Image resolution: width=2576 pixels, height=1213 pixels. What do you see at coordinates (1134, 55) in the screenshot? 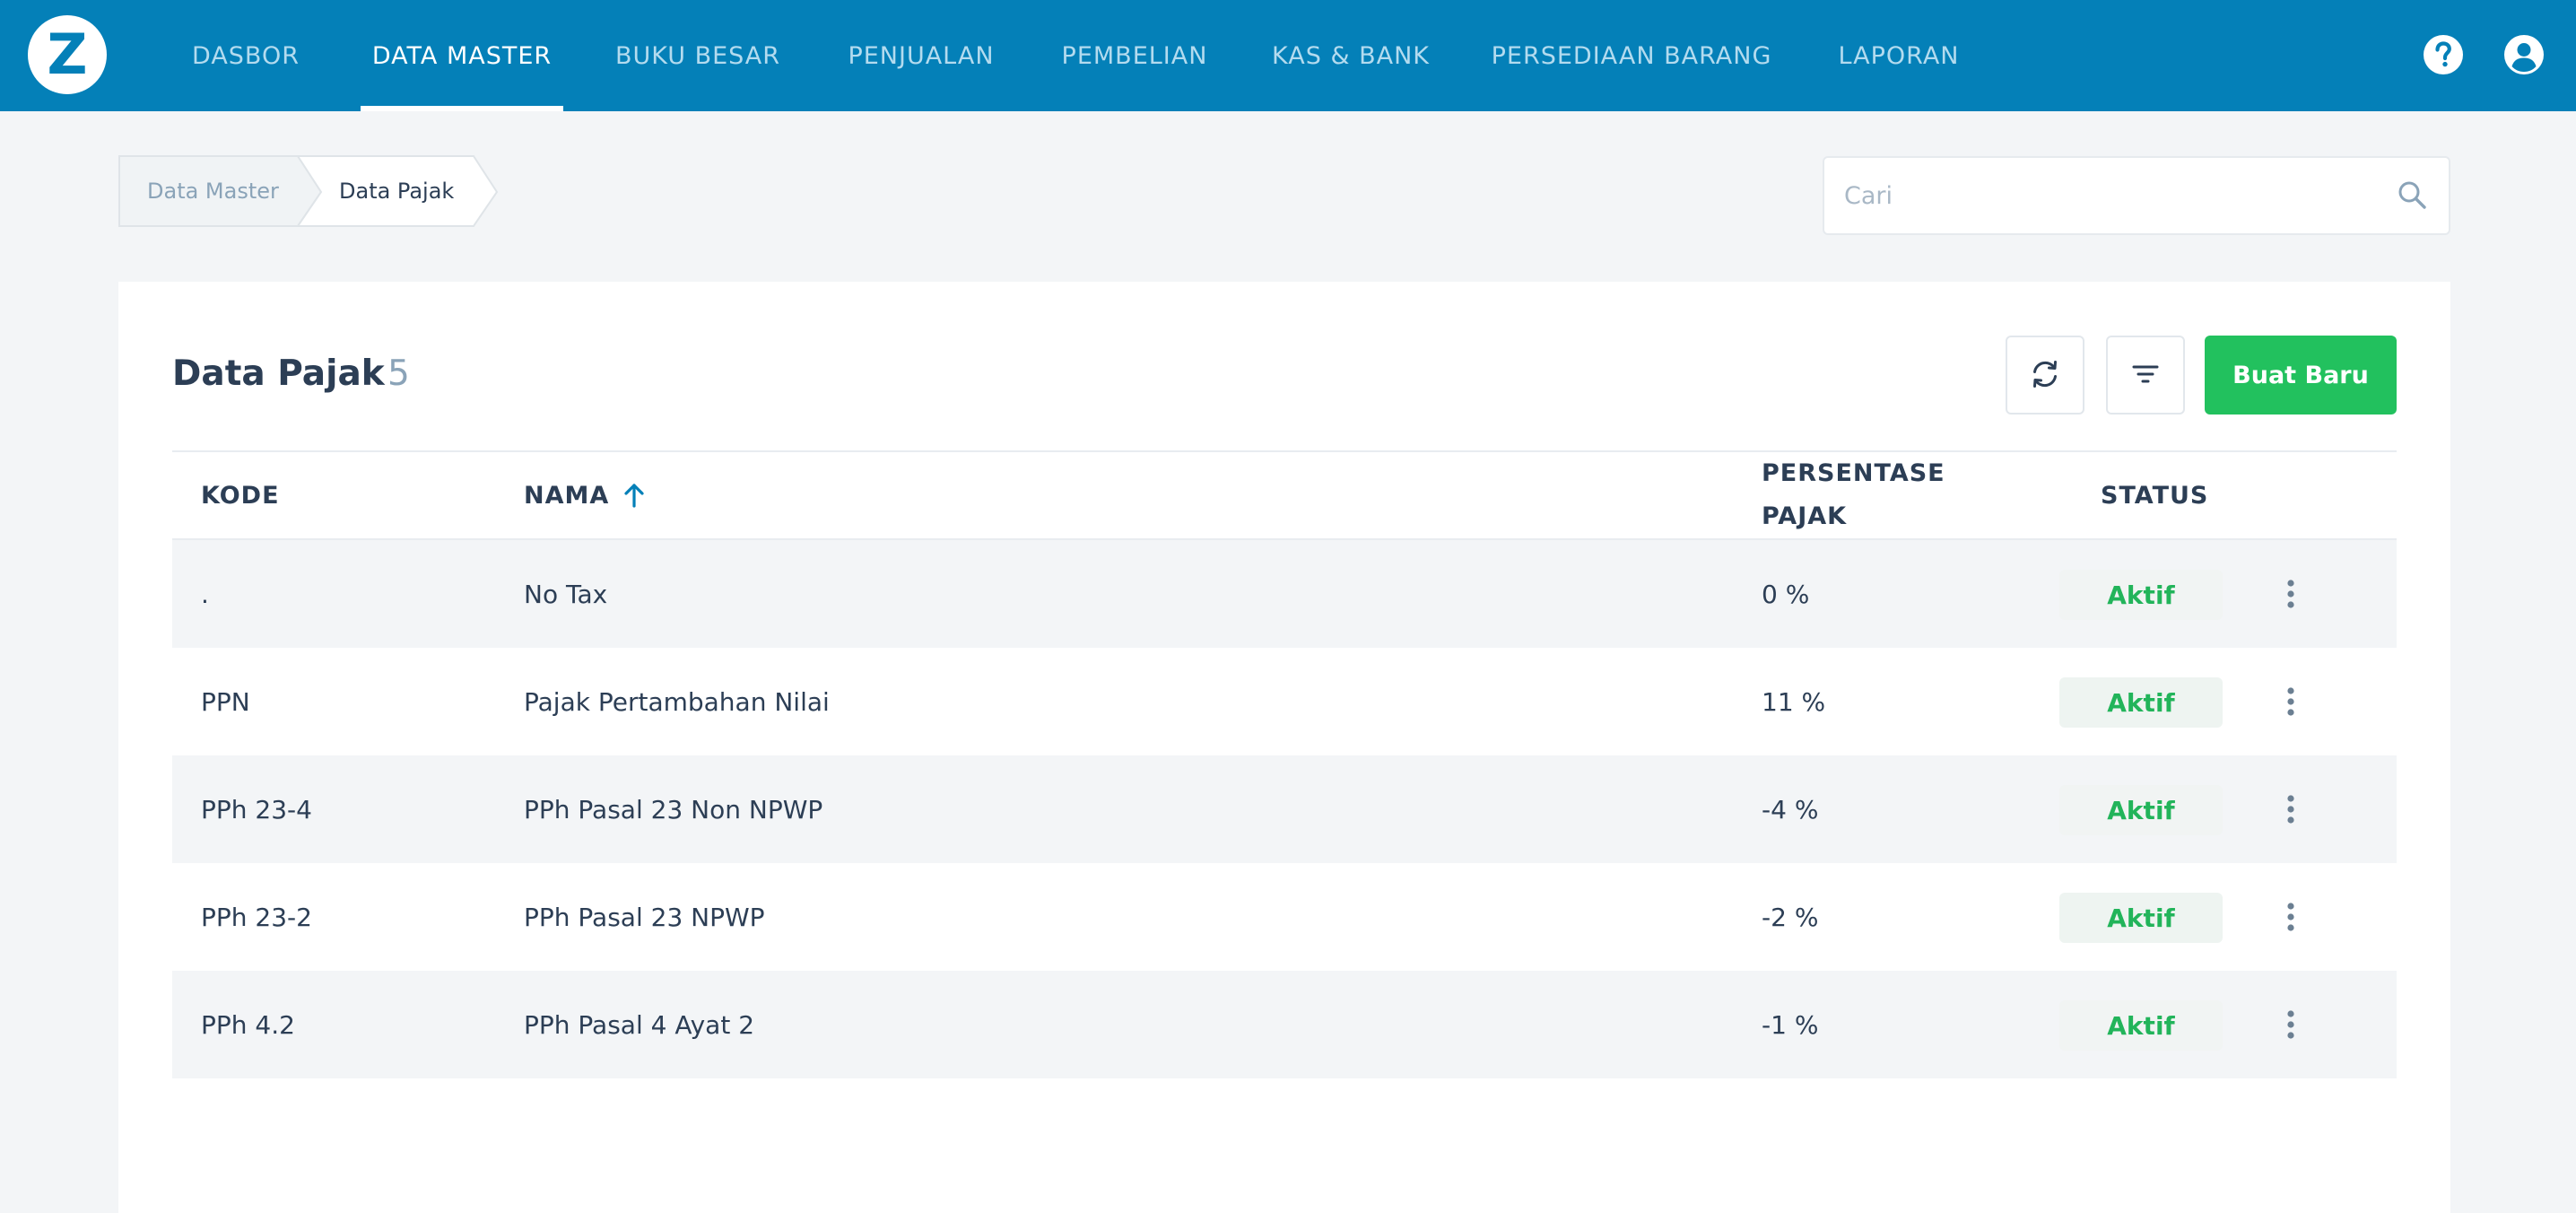
I see `nav-item-pembelian: PEMBELIAN` at bounding box center [1134, 55].